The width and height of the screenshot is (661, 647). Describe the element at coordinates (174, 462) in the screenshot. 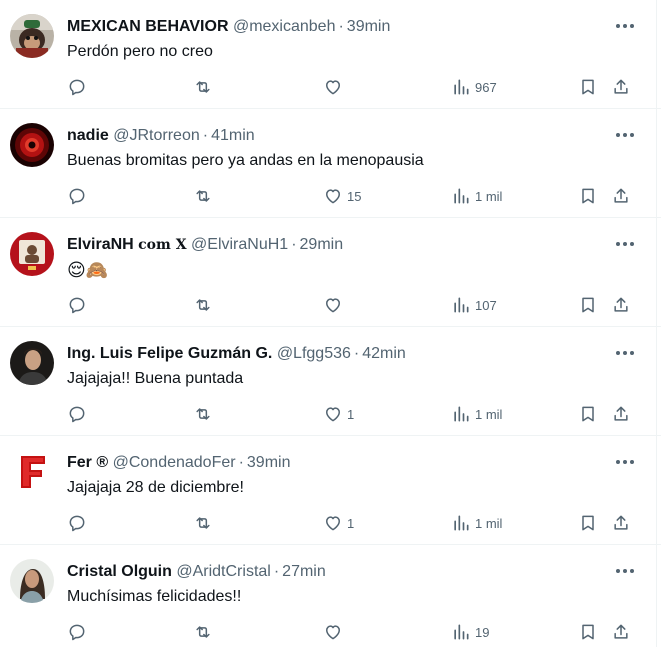

I see `author-handle: @CondenadoFer` at that location.